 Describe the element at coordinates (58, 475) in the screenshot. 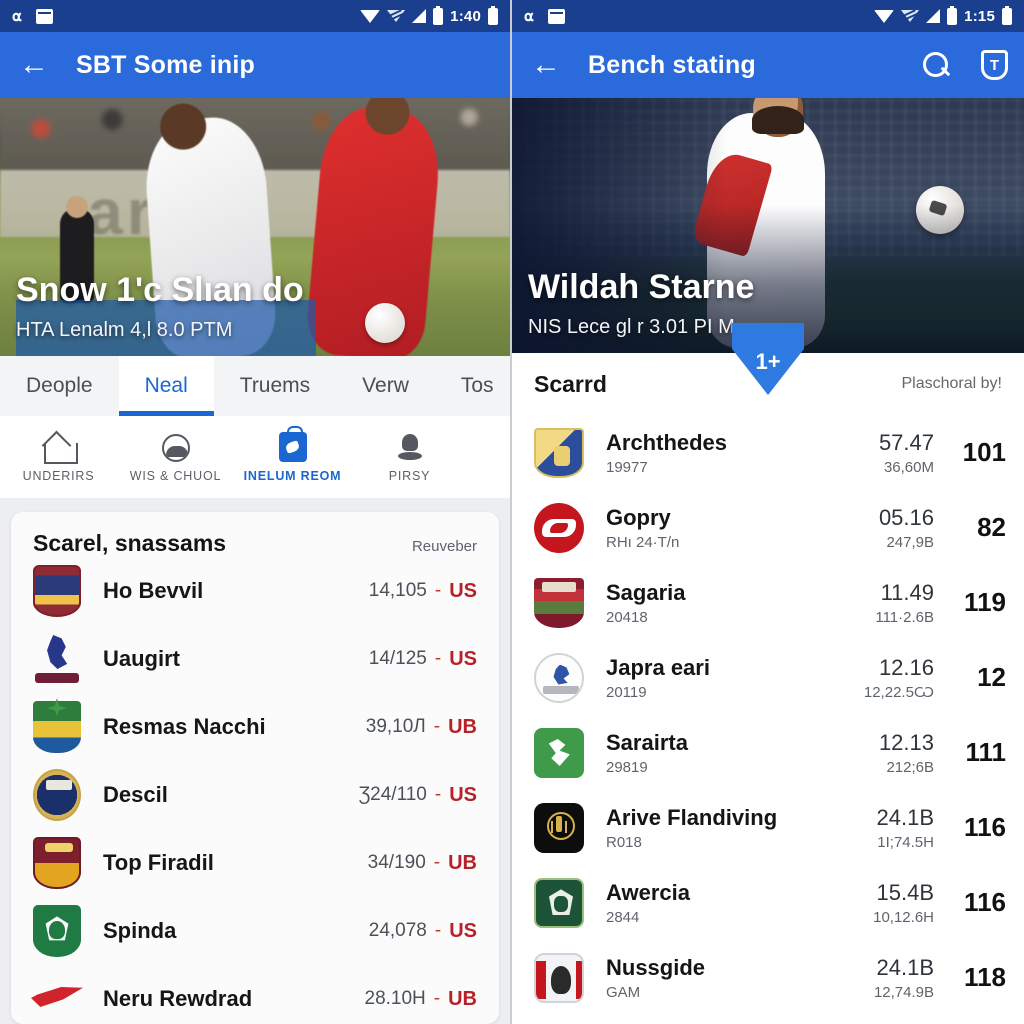

I see `category-label: UNDERIRS` at that location.